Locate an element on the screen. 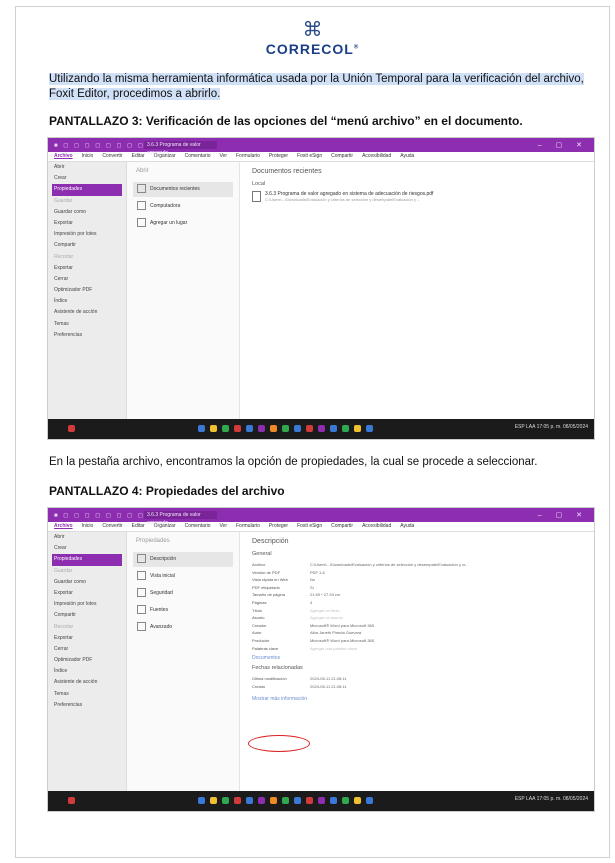  option-item: Descripción is located at coordinates (183, 559).